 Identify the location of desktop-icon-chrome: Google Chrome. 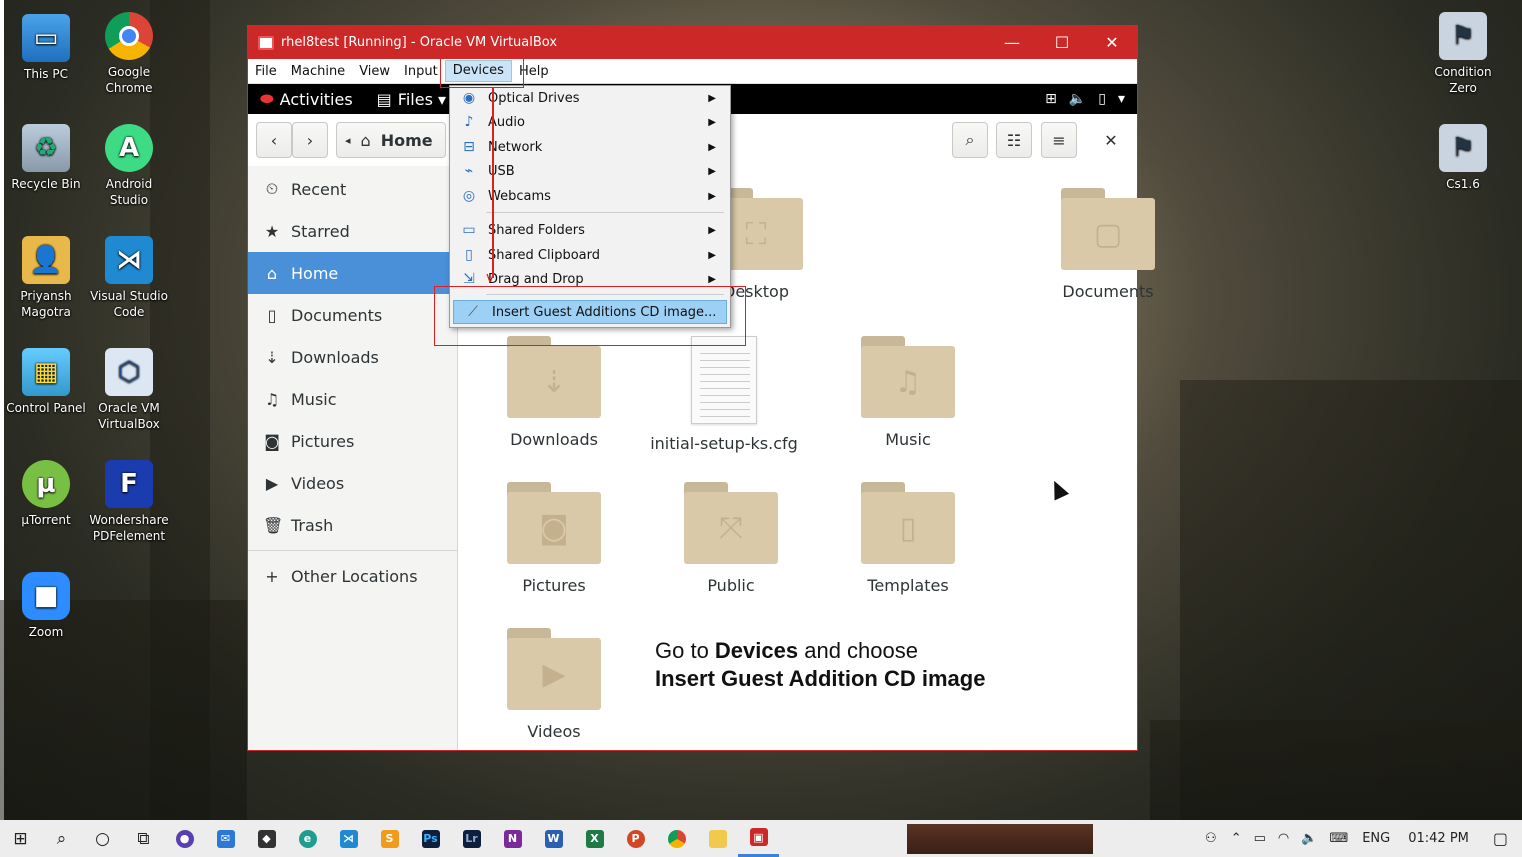
(129, 54).